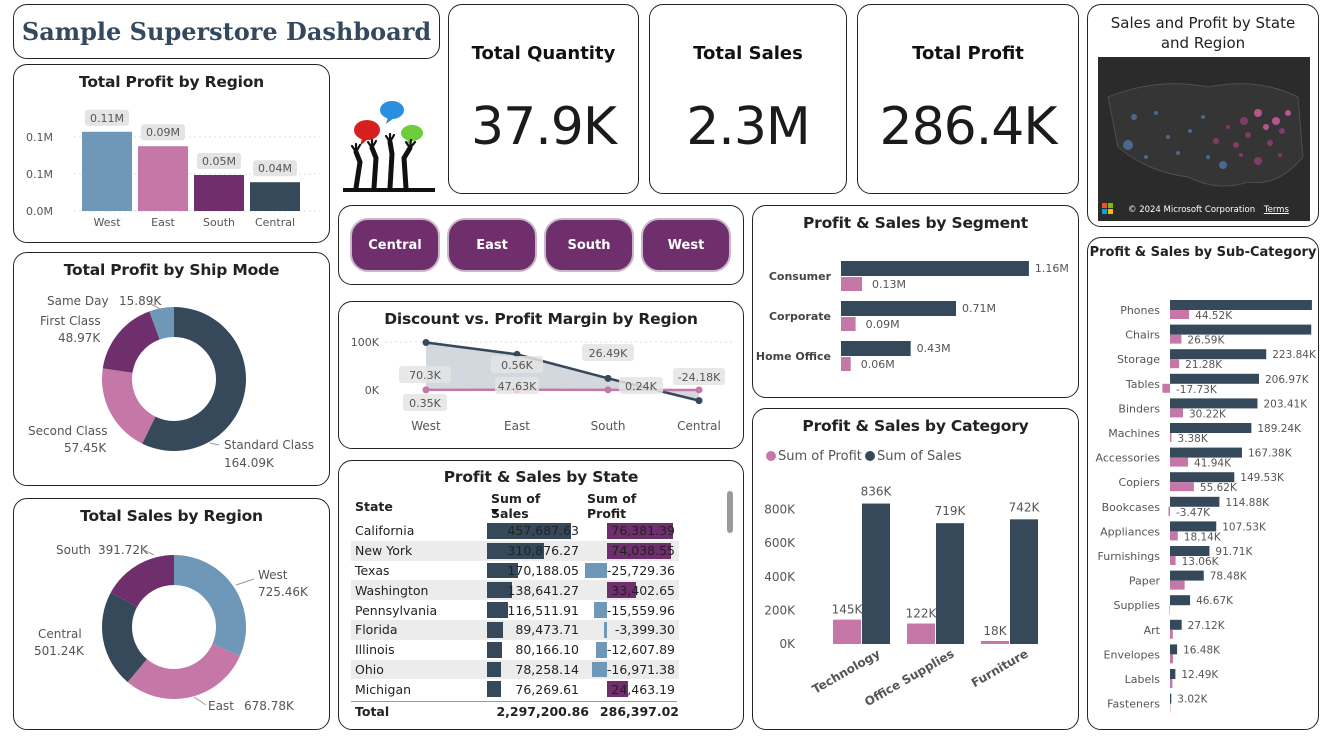 This screenshot has height=736, width=1324. I want to click on category-label: Appliances, so click(1130, 531).